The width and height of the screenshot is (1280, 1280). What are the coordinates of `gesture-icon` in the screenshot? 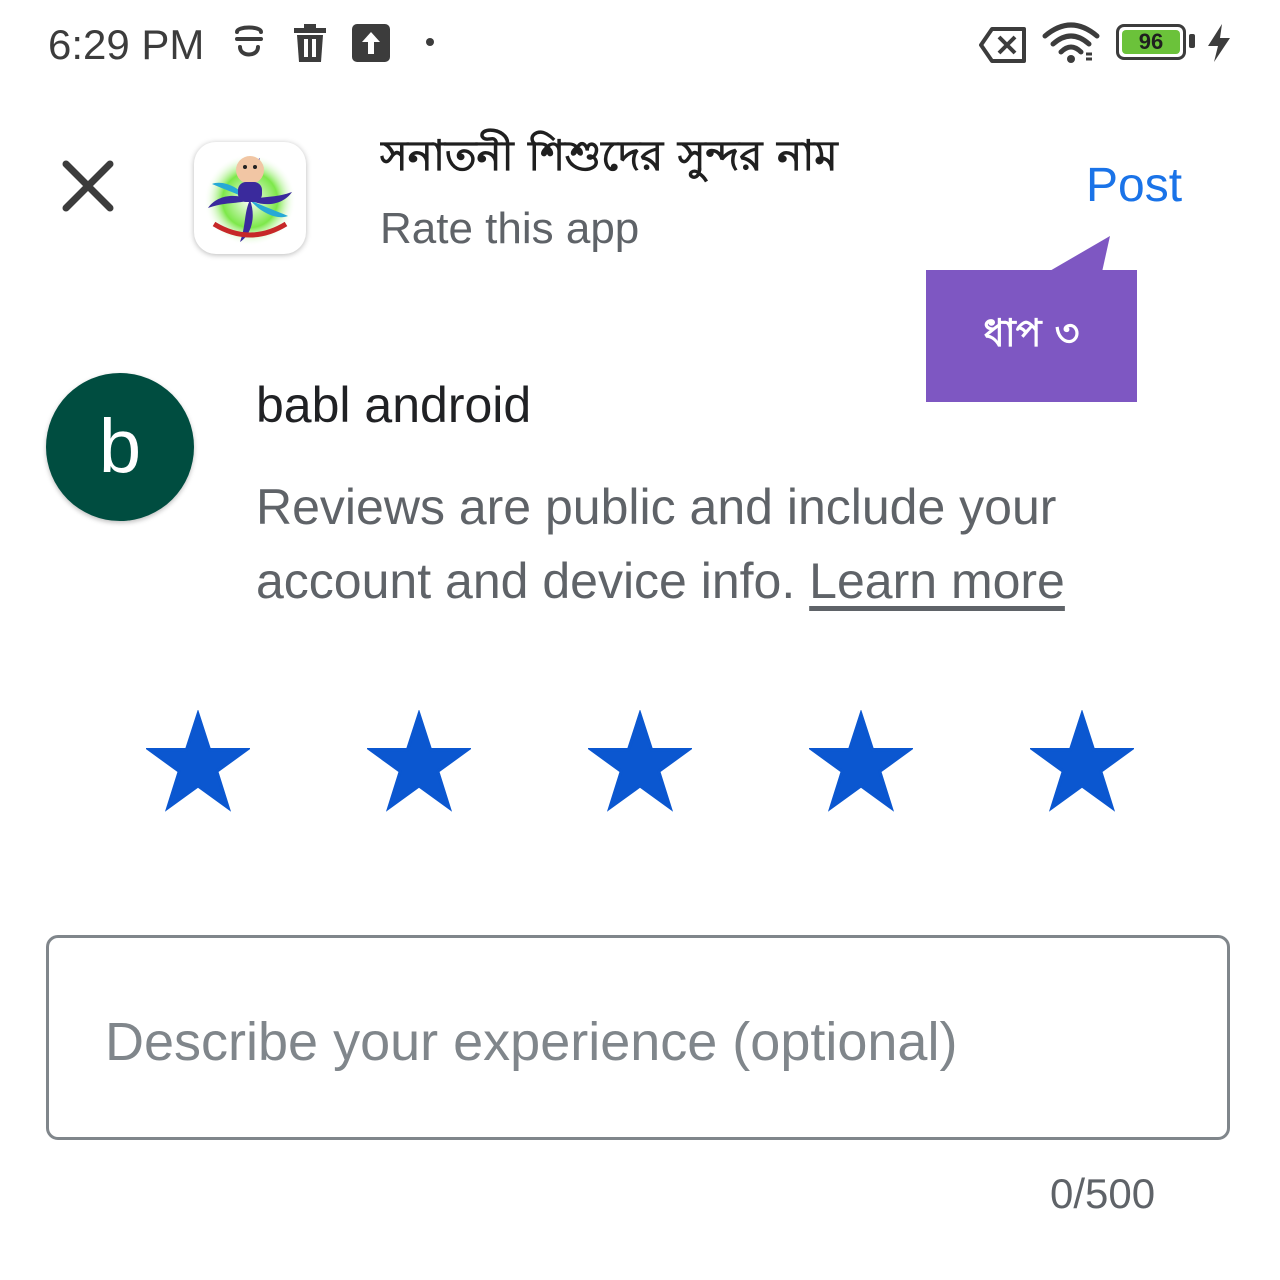 It's located at (249, 41).